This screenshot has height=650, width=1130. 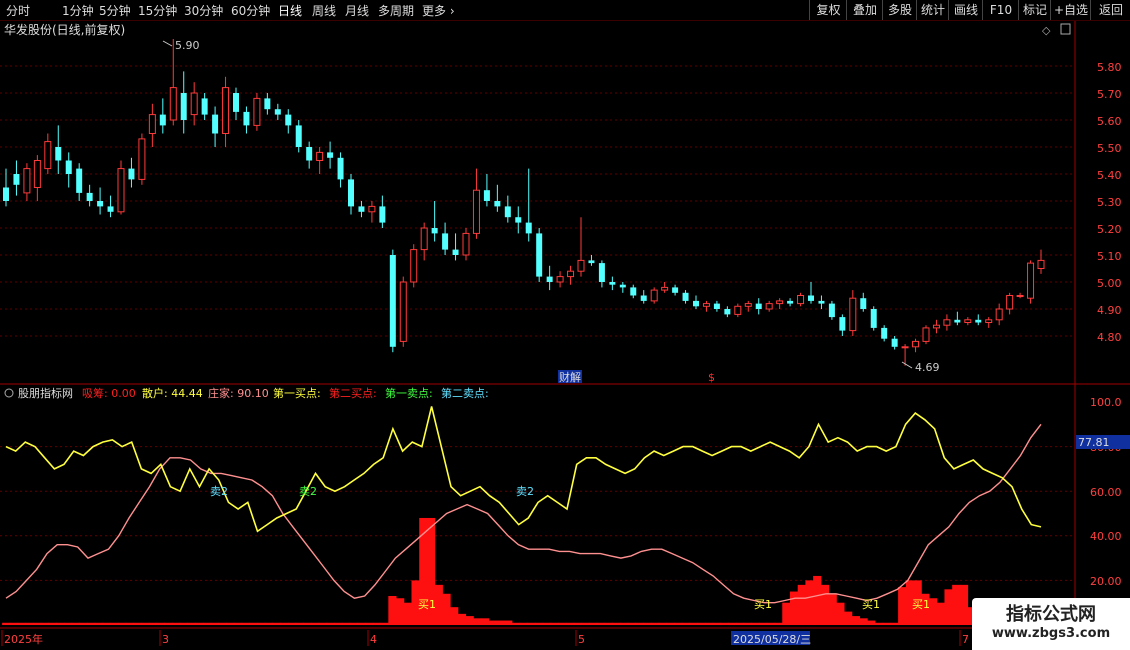 What do you see at coordinates (1109, 283) in the screenshot?
I see `y-tick: 5.00` at bounding box center [1109, 283].